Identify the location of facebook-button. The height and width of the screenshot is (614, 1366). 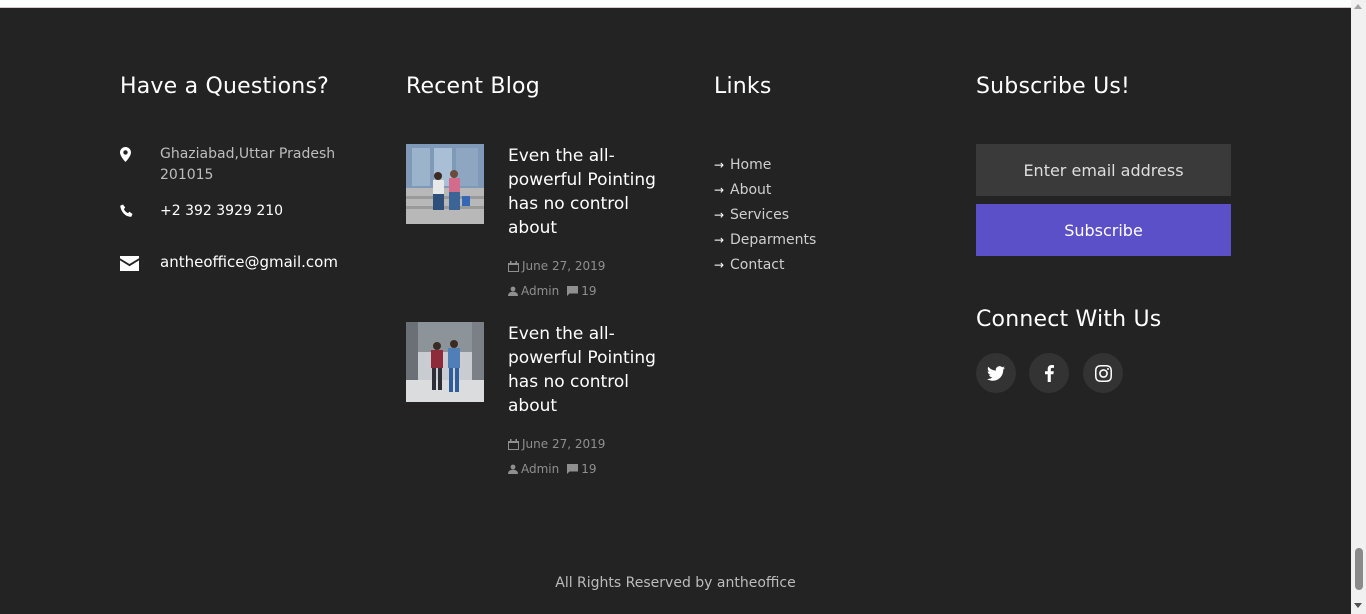
(1049, 373).